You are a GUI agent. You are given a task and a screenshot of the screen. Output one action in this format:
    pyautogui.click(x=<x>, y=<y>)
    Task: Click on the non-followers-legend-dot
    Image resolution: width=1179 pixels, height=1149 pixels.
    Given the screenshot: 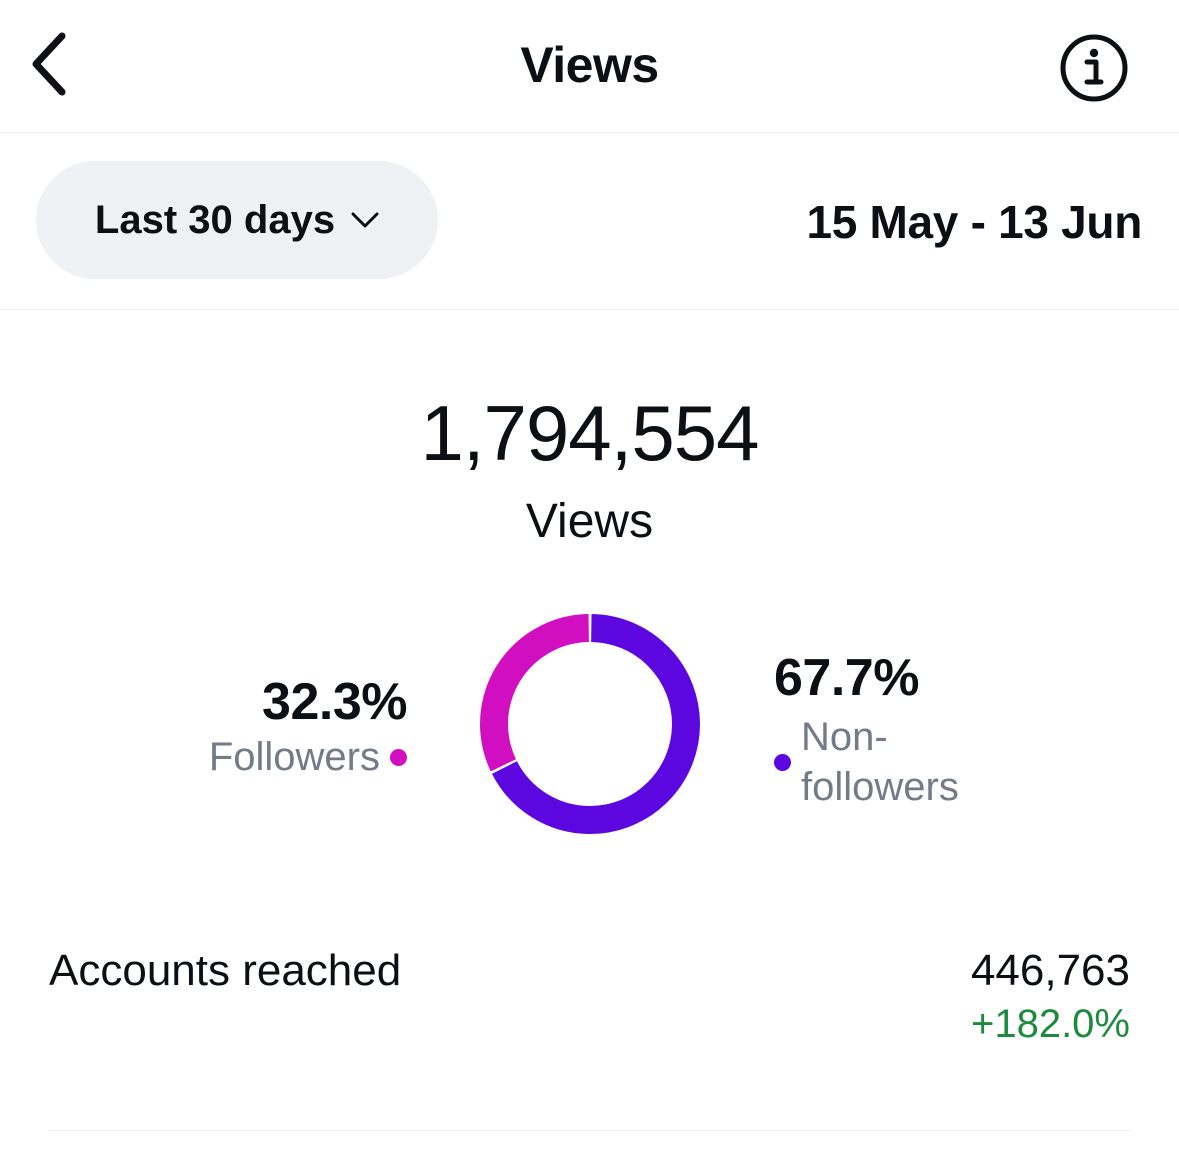 What is the action you would take?
    pyautogui.click(x=782, y=762)
    